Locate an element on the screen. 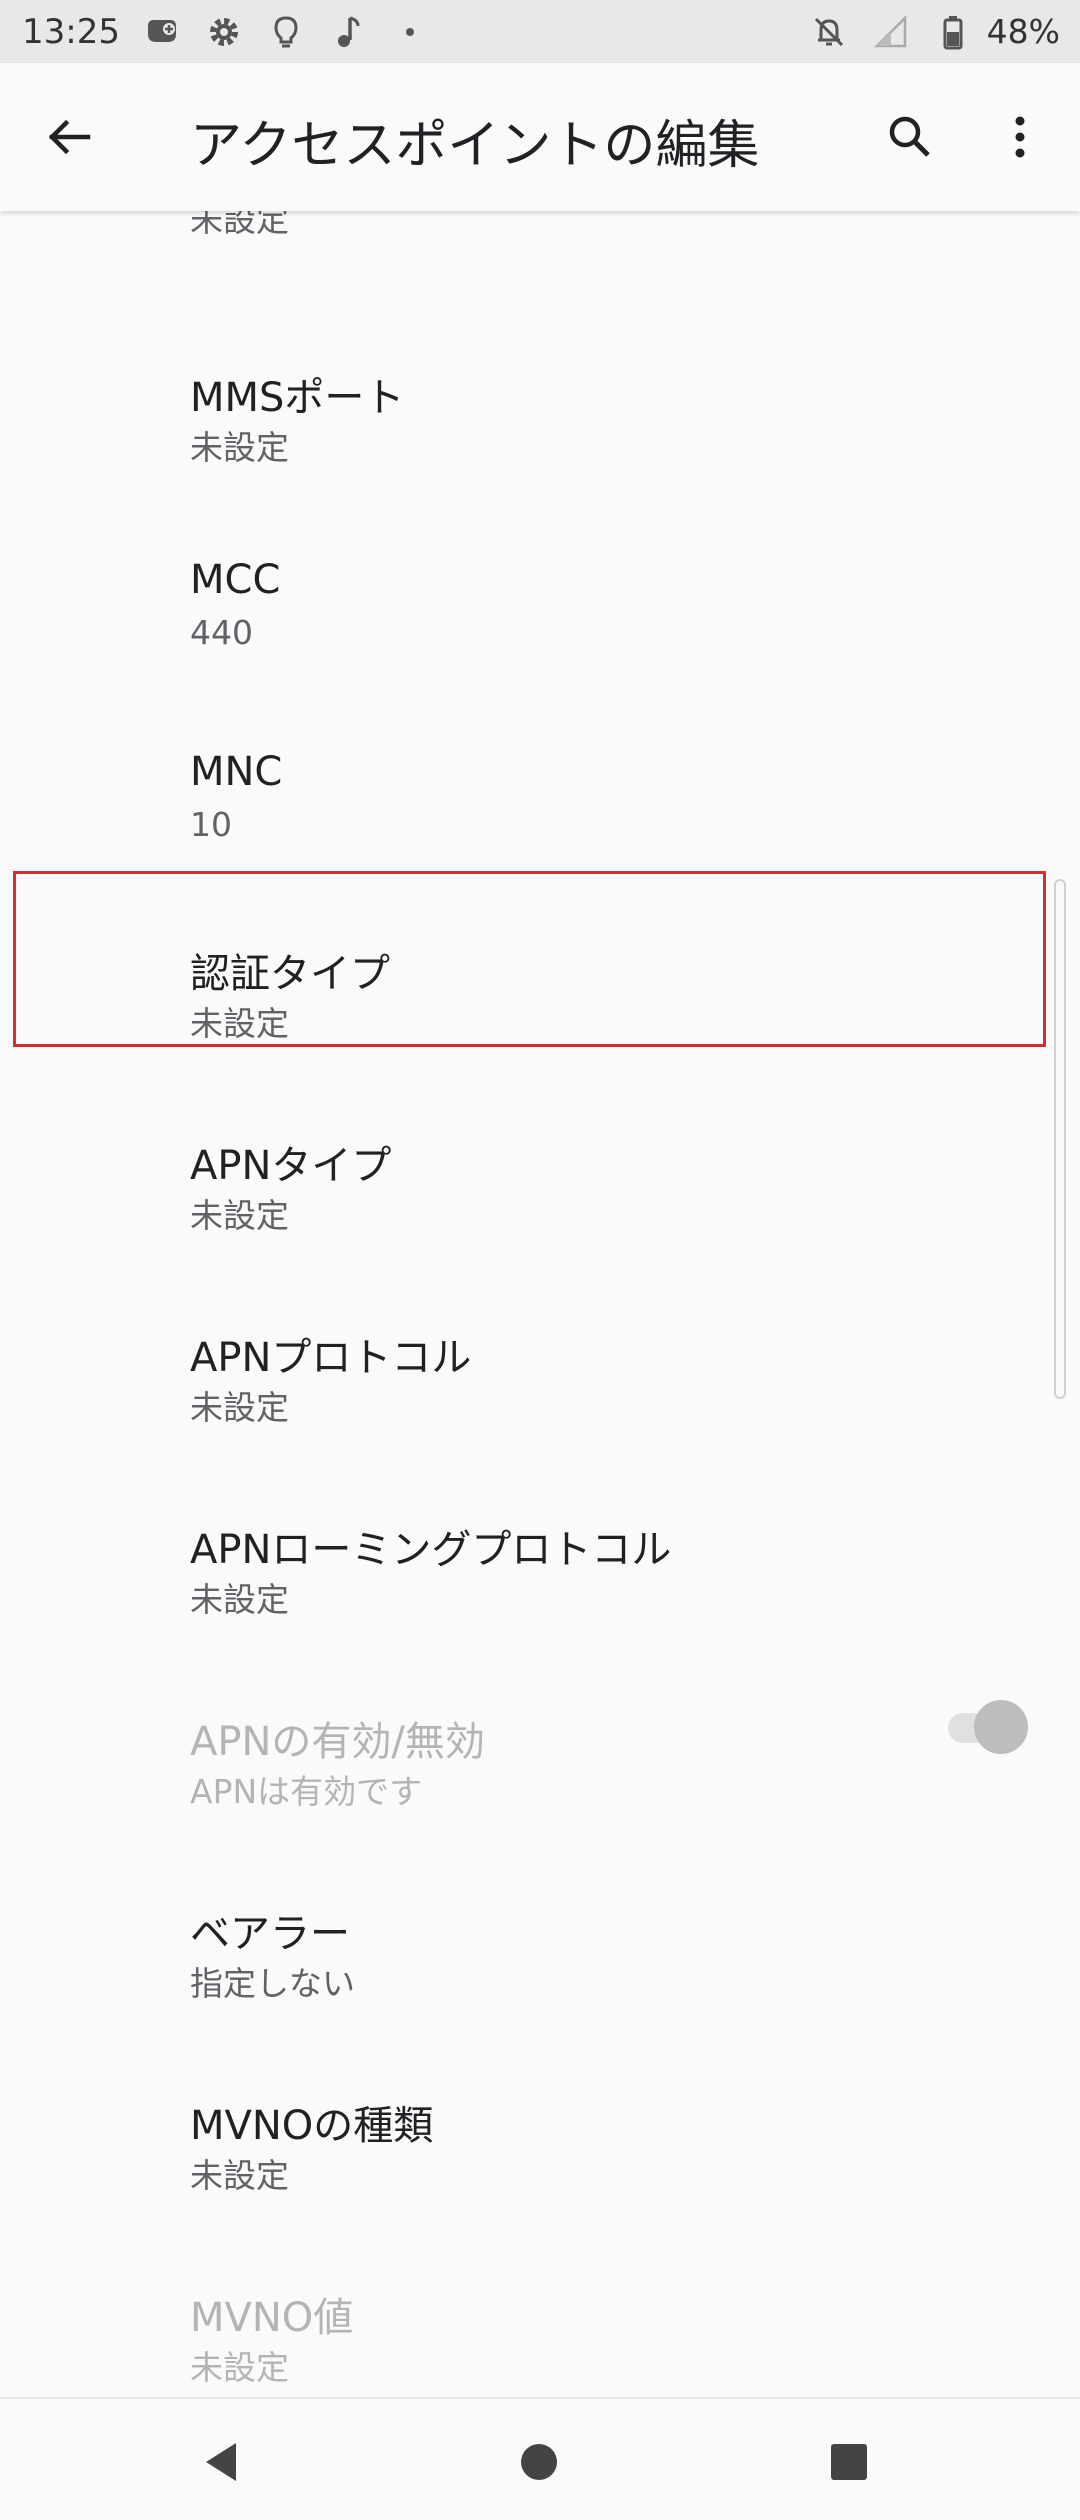  more-vert-icon is located at coordinates (1020, 137).